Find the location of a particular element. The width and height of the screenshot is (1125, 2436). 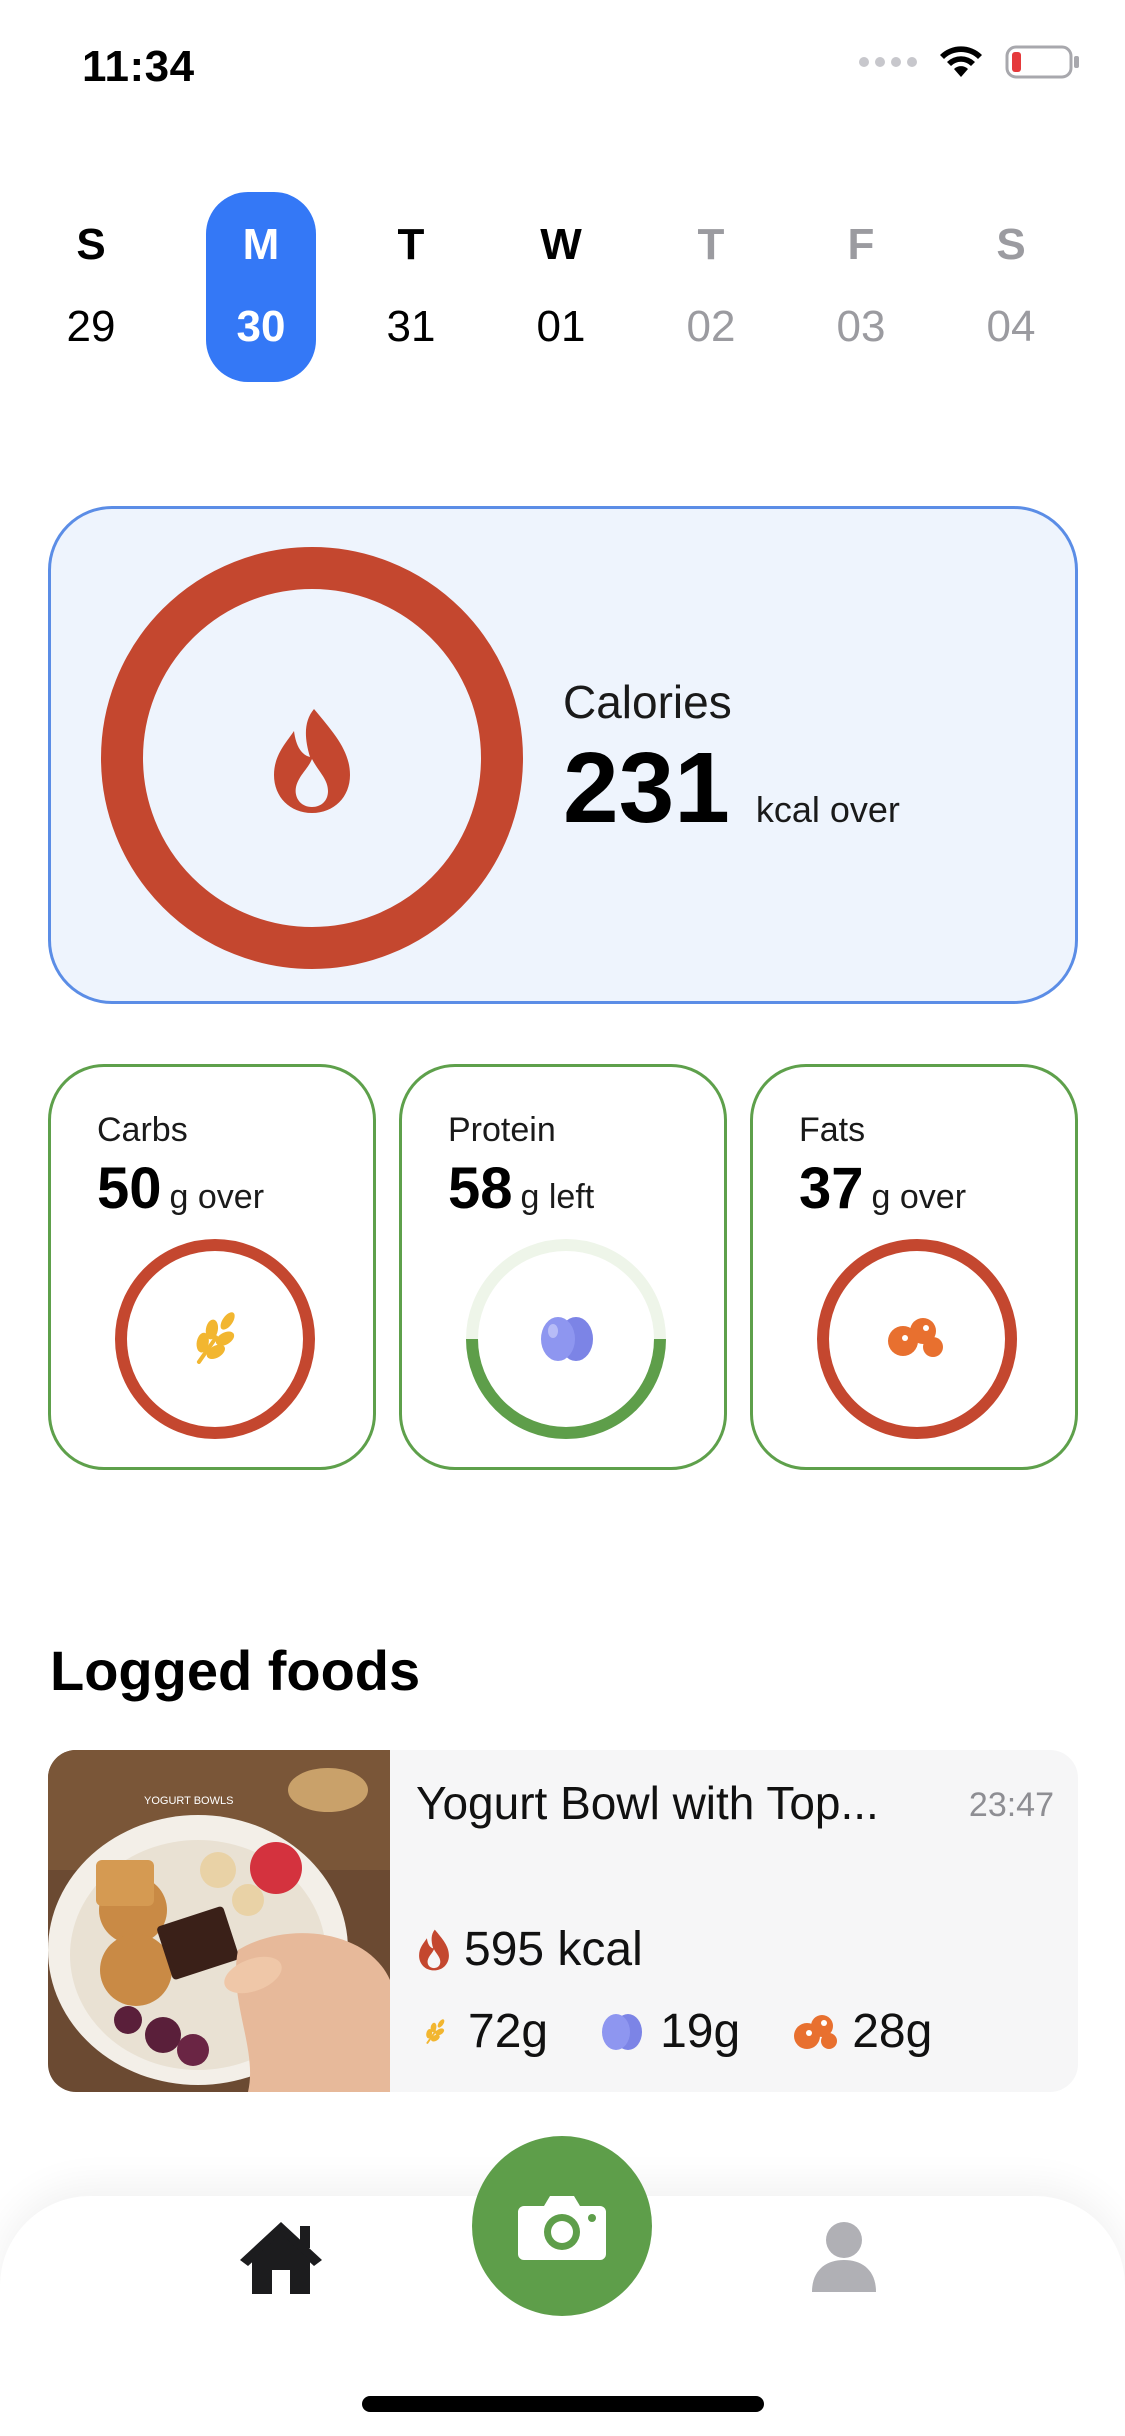

day-fri-03: F 03 is located at coordinates (861, 287).